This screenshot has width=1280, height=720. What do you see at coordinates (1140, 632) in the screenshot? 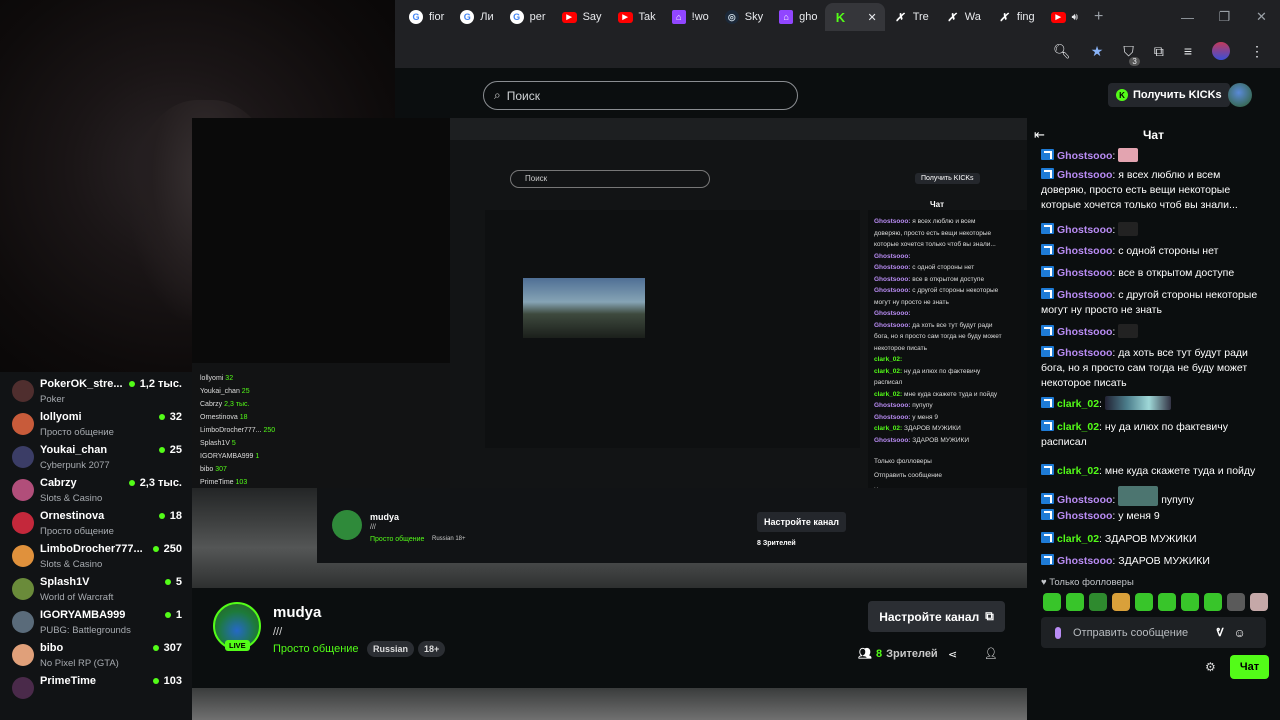
I see `chat-input` at bounding box center [1140, 632].